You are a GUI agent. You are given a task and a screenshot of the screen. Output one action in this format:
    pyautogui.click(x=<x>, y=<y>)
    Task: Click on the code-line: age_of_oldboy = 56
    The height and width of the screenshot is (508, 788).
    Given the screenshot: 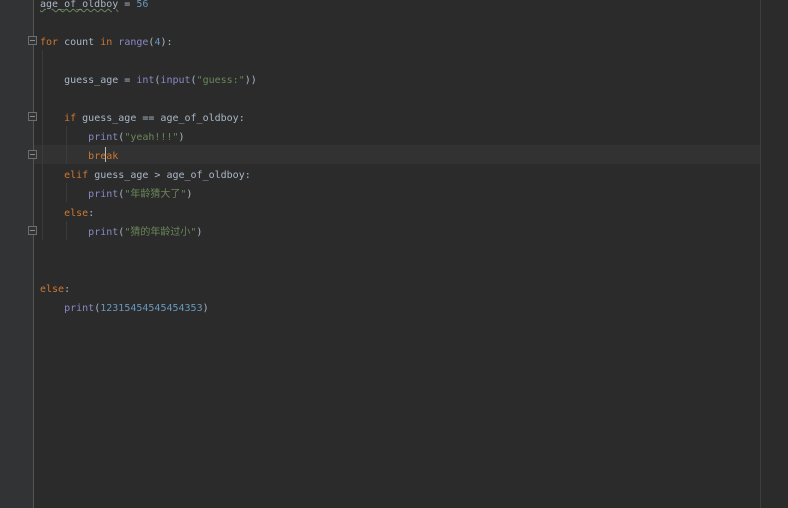 What is the action you would take?
    pyautogui.click(x=94, y=7)
    